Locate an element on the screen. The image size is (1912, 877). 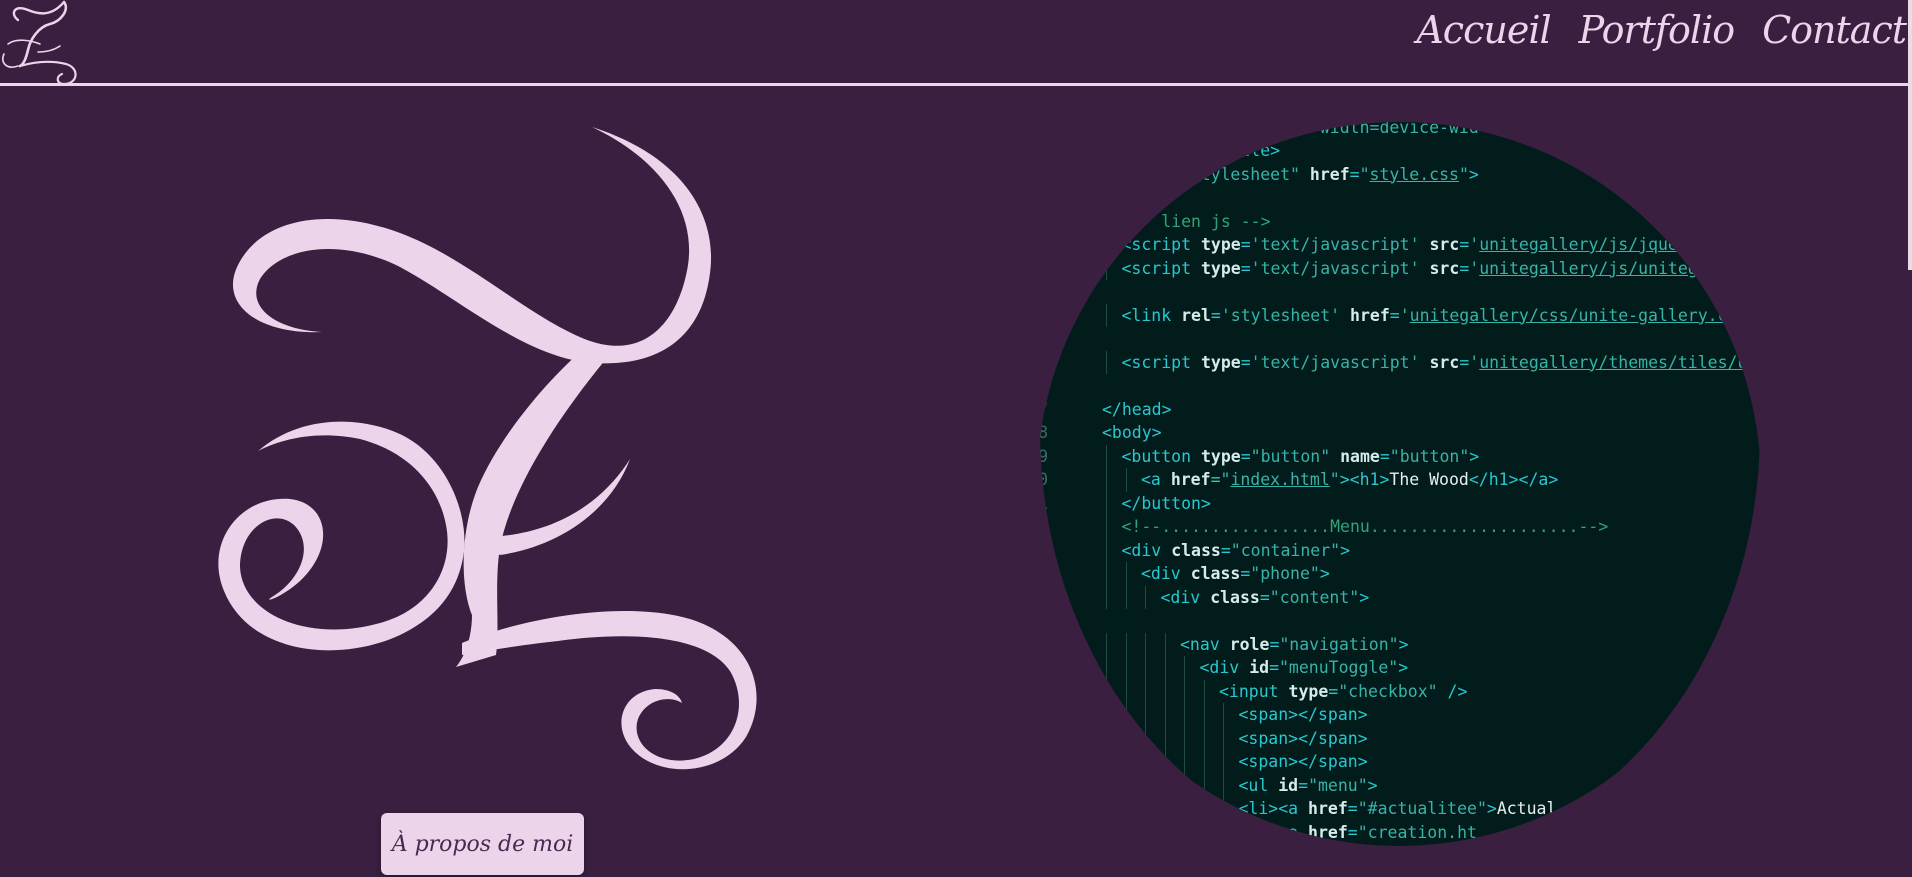
code-line: <li><a href="creation.ht is located at coordinates (1400, 832).